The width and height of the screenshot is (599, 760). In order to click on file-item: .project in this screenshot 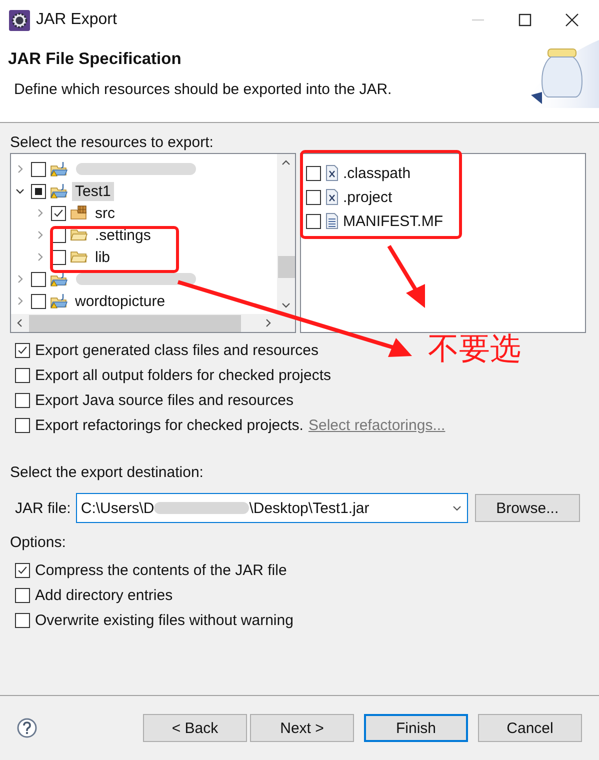, I will do `click(367, 197)`.